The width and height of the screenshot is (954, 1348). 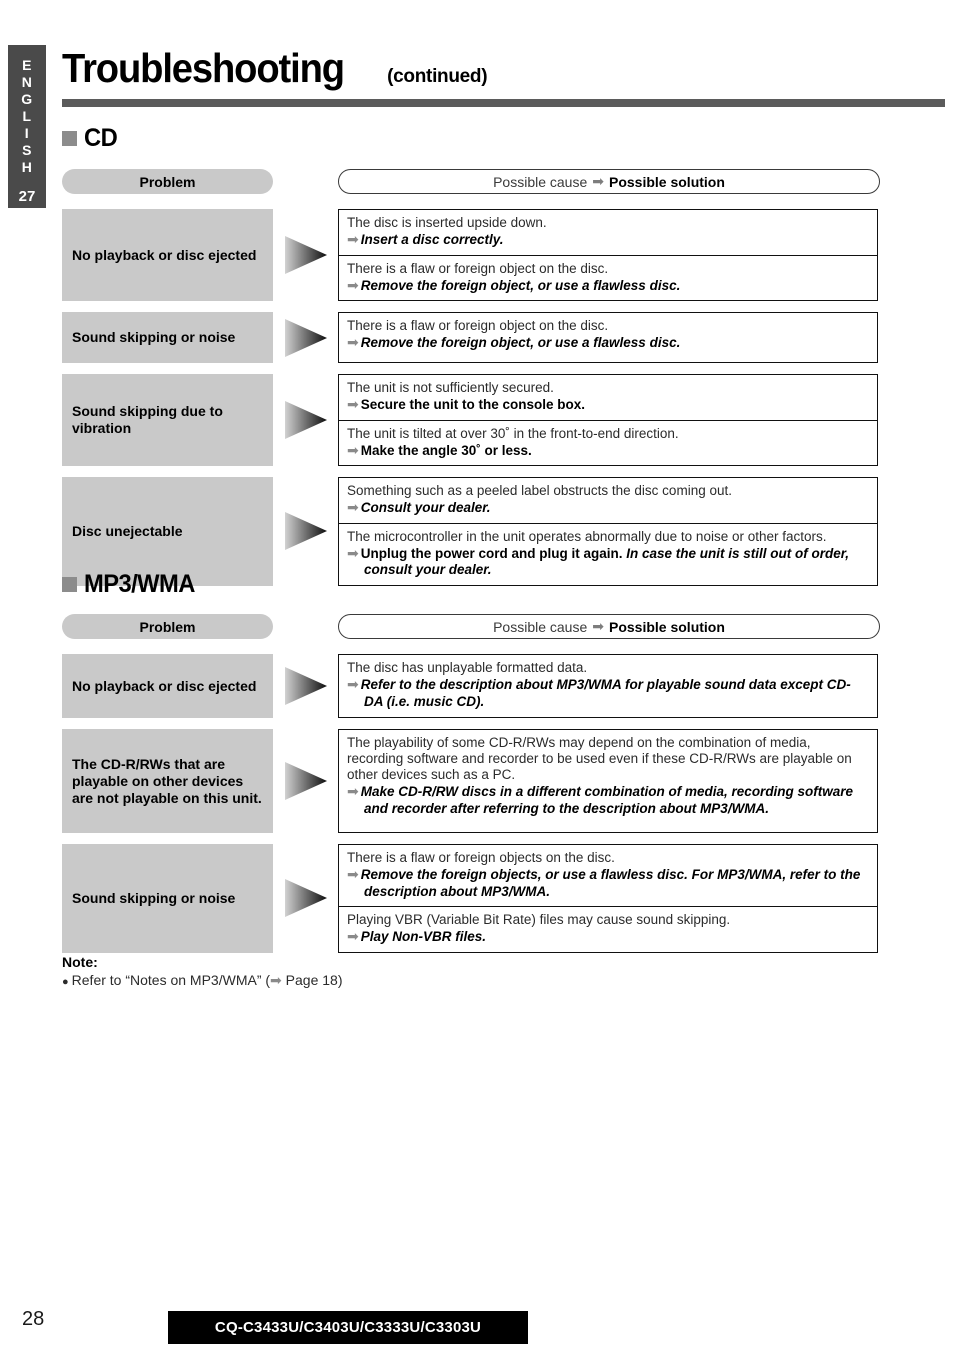 What do you see at coordinates (447, 222) in the screenshot?
I see `cause-text: The disc is inserted upside down.` at bounding box center [447, 222].